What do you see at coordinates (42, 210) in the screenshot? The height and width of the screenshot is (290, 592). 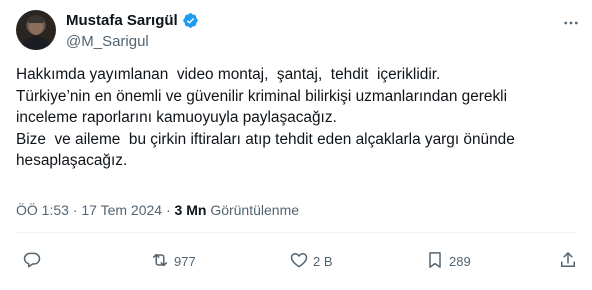 I see `tweet-time: ÖÖ 1:53` at bounding box center [42, 210].